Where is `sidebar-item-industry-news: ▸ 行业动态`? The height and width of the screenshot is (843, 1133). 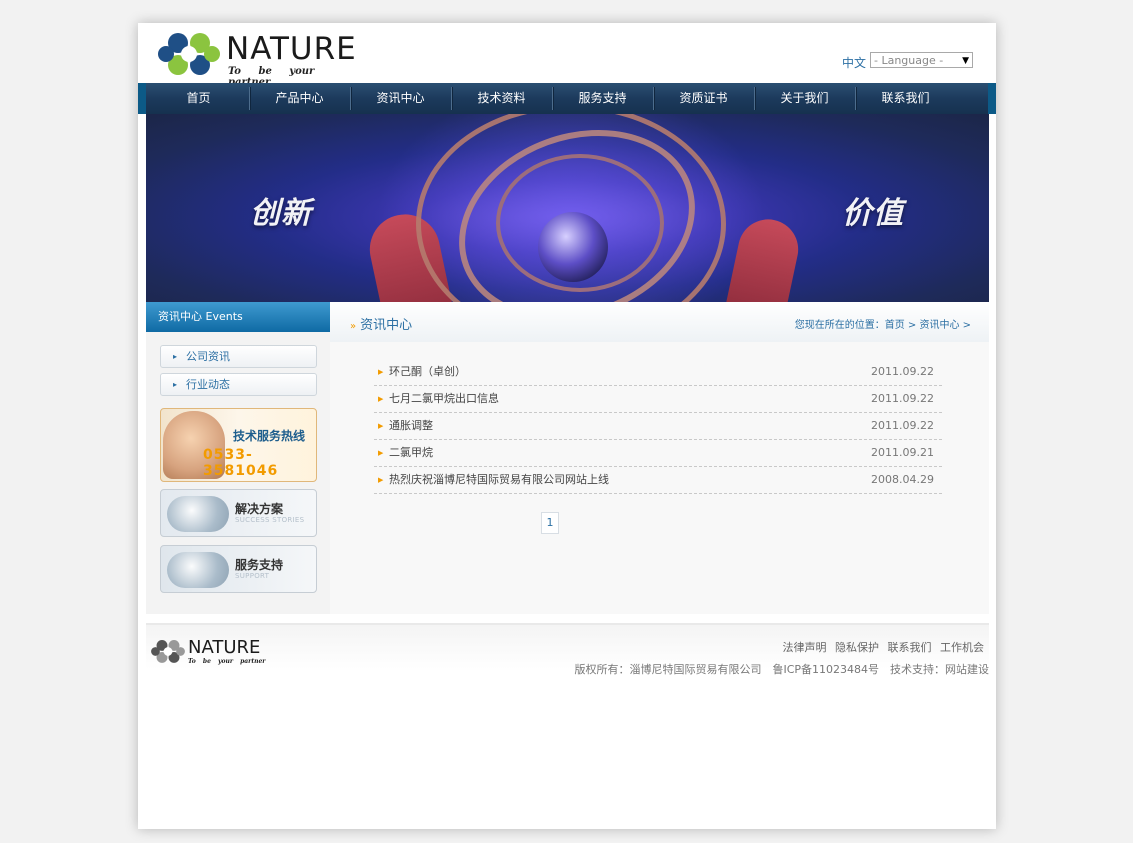
sidebar-item-industry-news: ▸ 行业动态 is located at coordinates (238, 384).